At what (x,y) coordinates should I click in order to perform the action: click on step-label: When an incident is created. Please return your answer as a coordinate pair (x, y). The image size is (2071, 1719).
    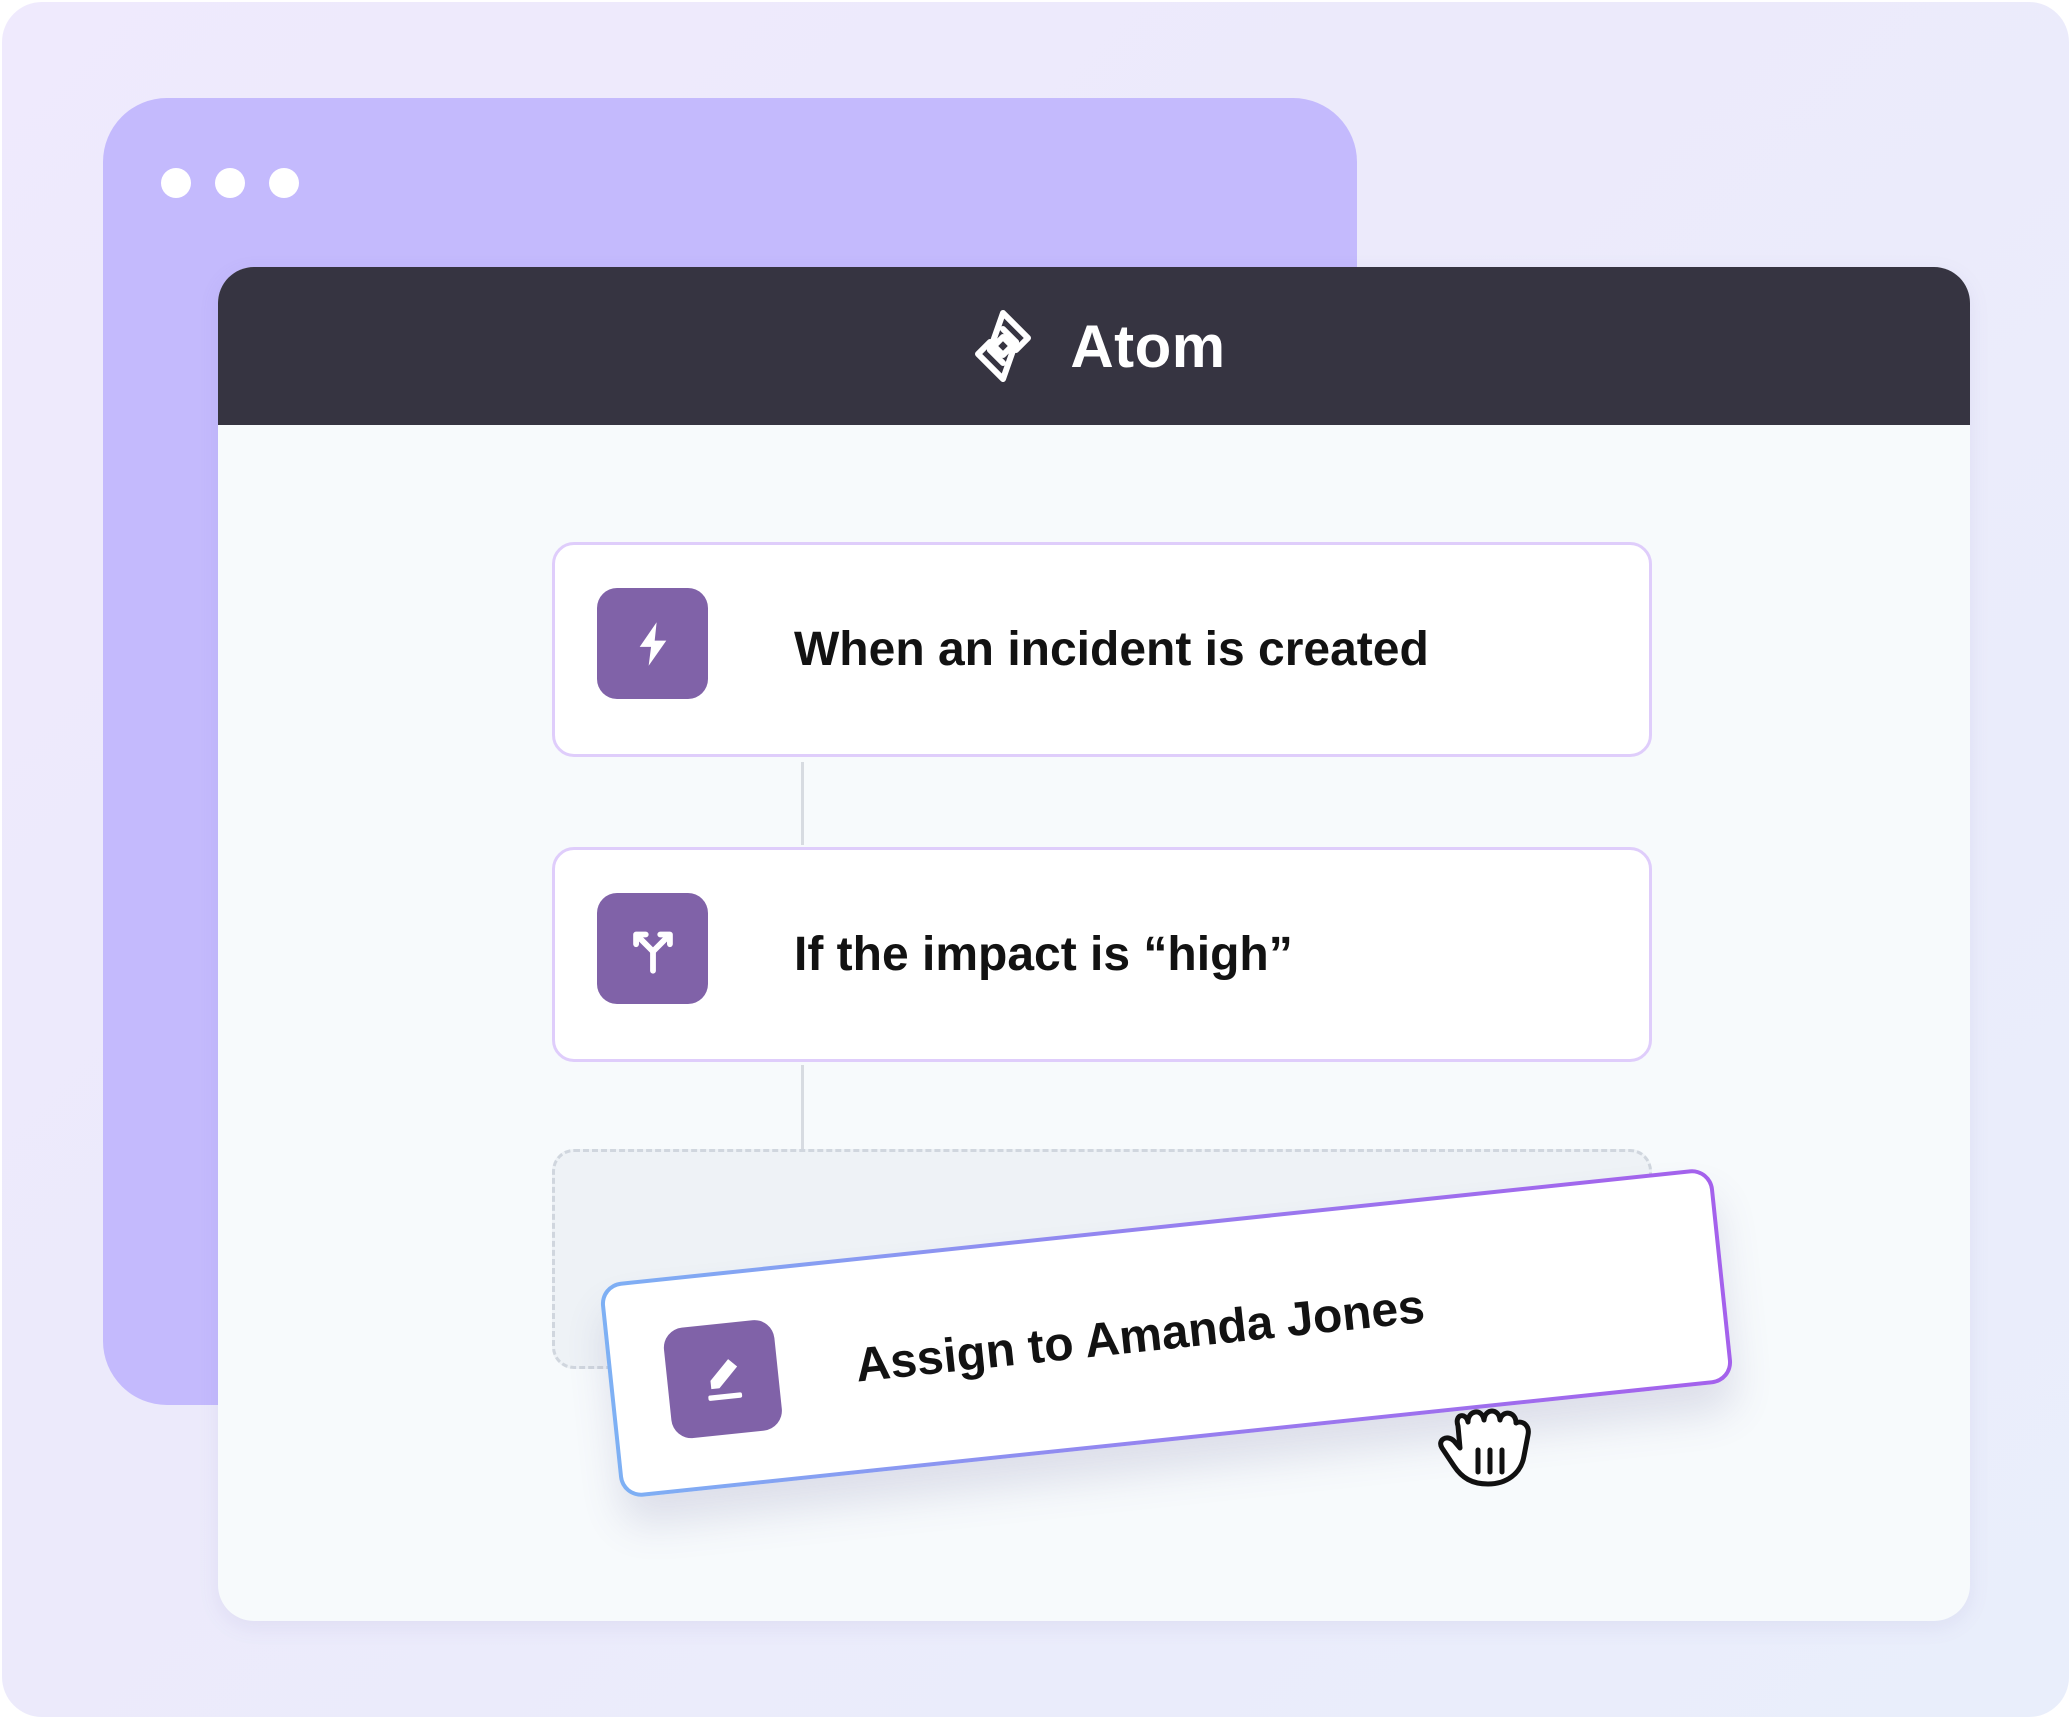
    Looking at the image, I should click on (1111, 649).